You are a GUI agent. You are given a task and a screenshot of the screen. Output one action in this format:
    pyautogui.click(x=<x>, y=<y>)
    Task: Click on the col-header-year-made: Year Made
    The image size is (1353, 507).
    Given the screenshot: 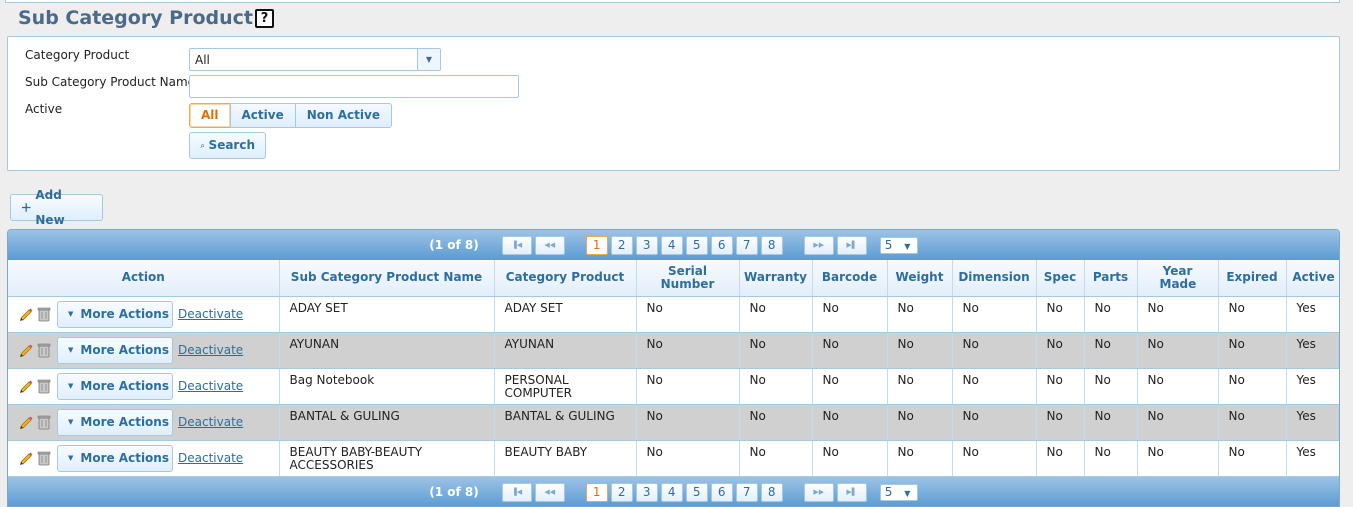 What is the action you would take?
    pyautogui.click(x=1178, y=278)
    